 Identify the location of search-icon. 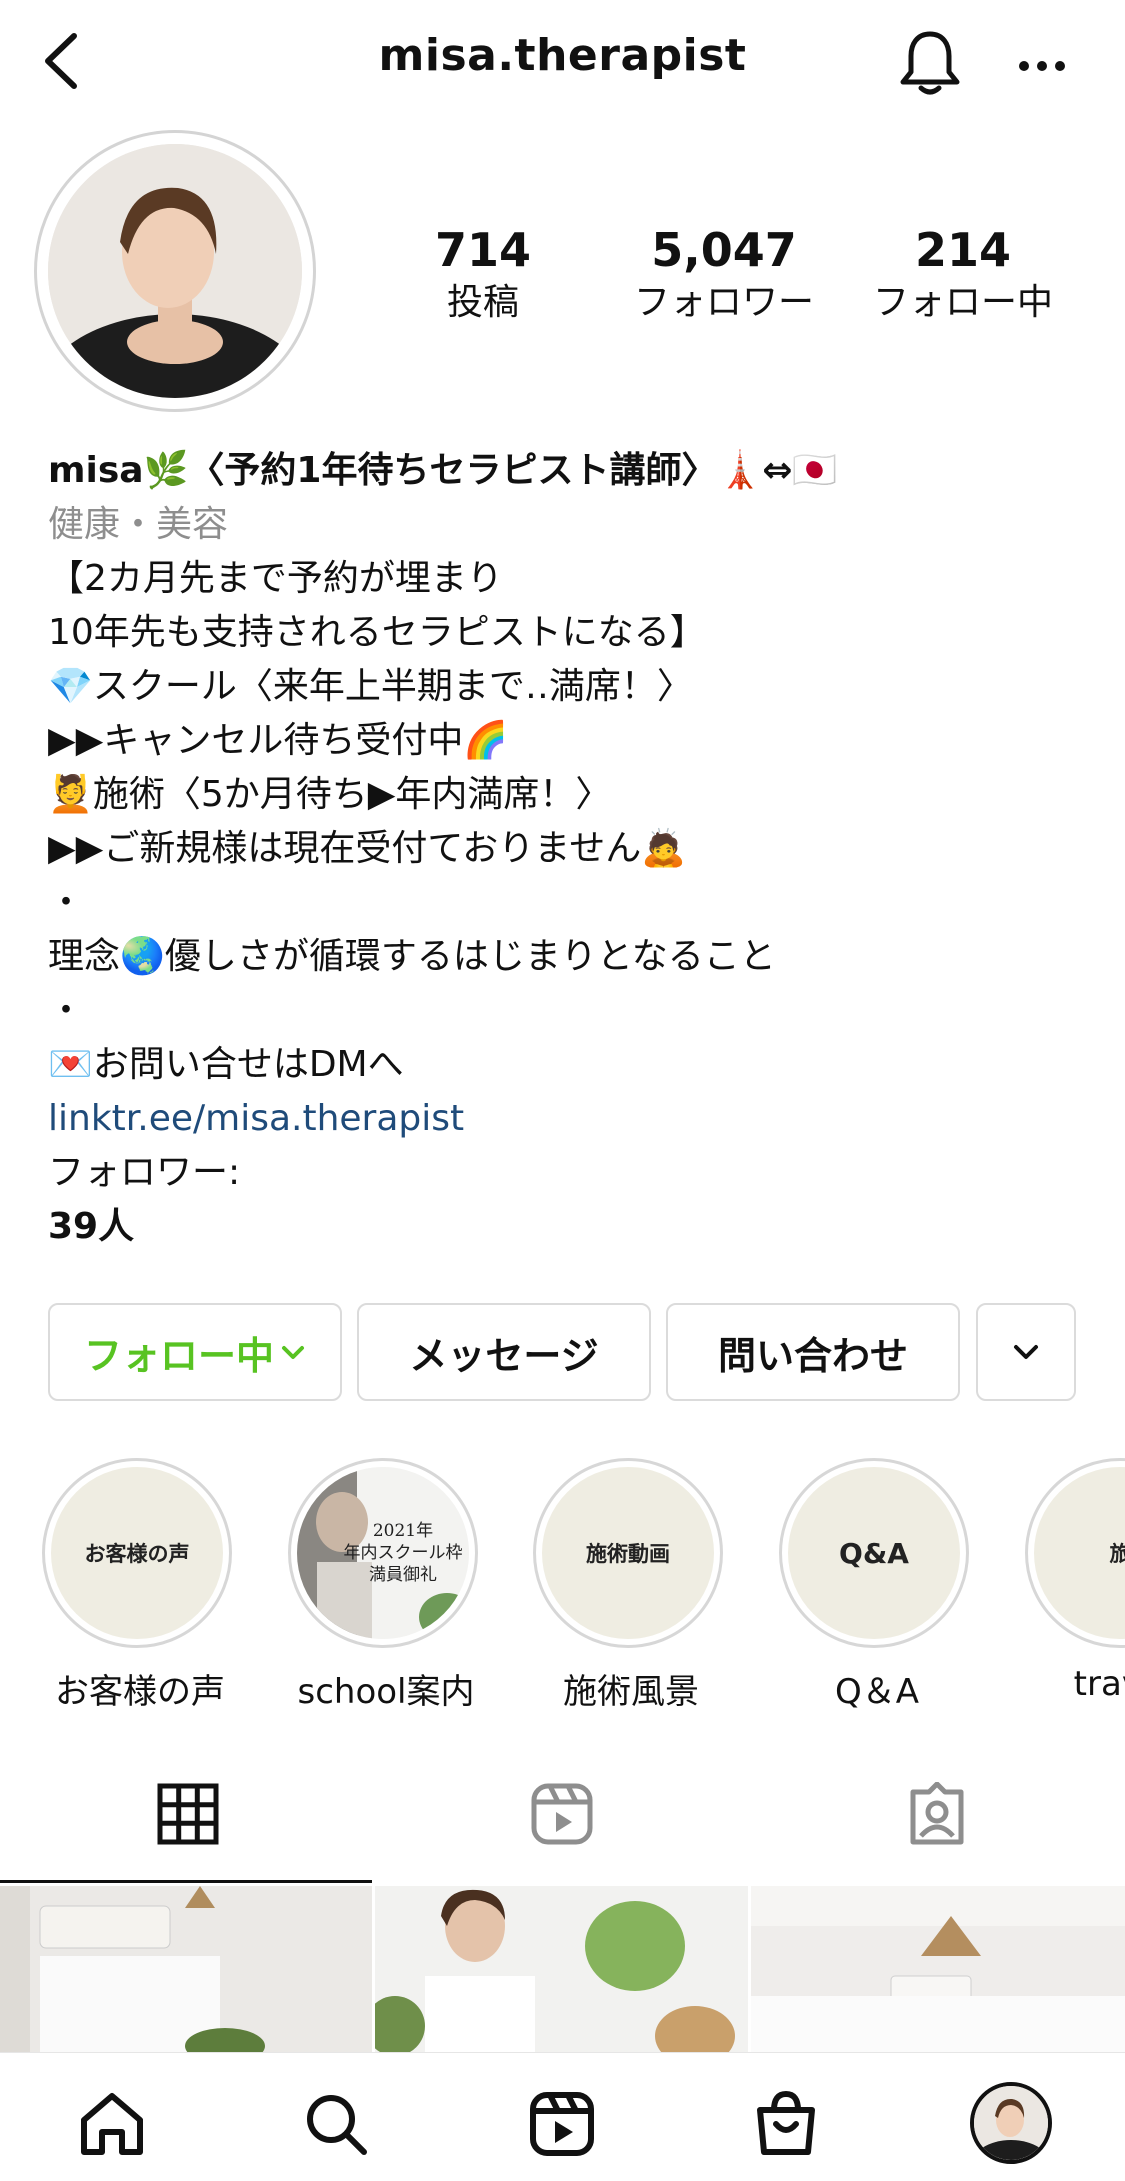
(336, 2124).